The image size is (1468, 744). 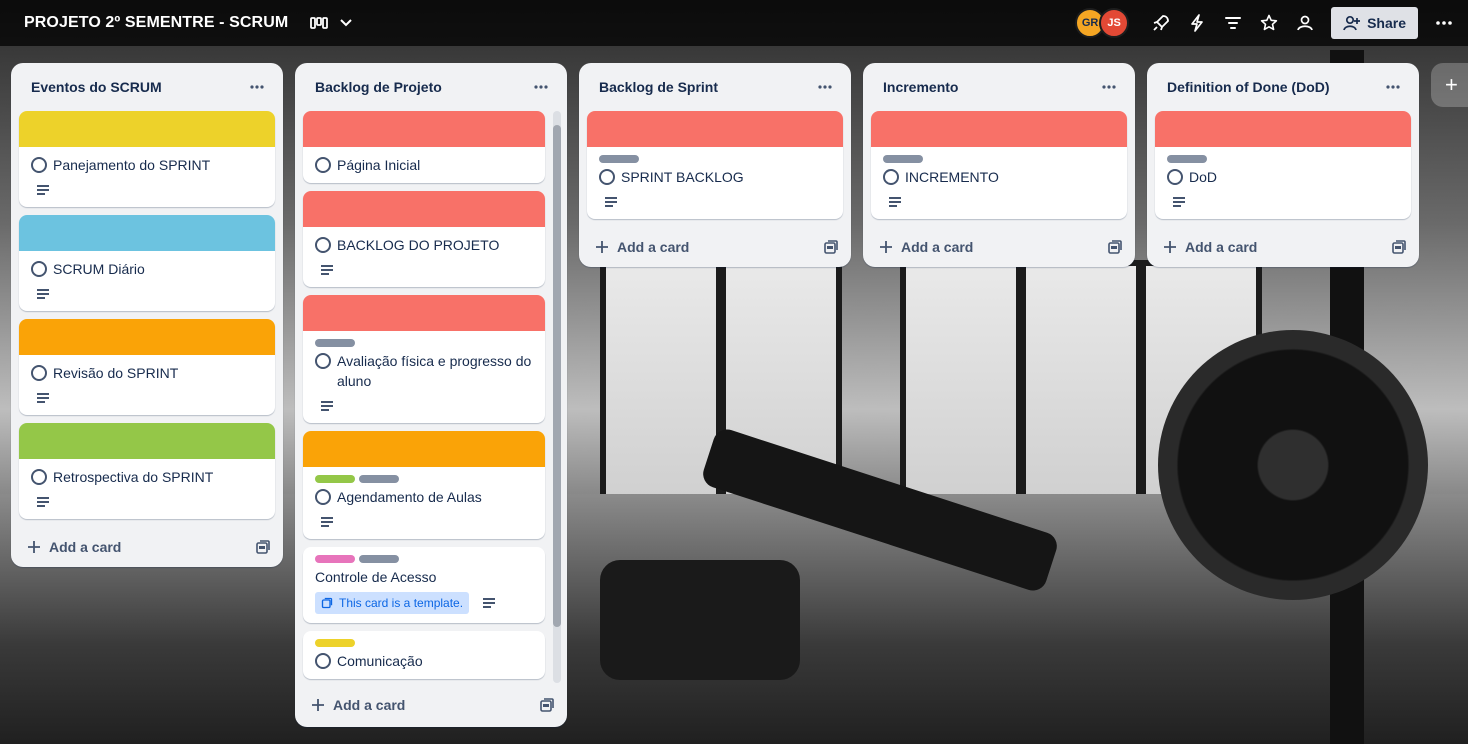 What do you see at coordinates (1449, 85) in the screenshot?
I see `add-list-button: +` at bounding box center [1449, 85].